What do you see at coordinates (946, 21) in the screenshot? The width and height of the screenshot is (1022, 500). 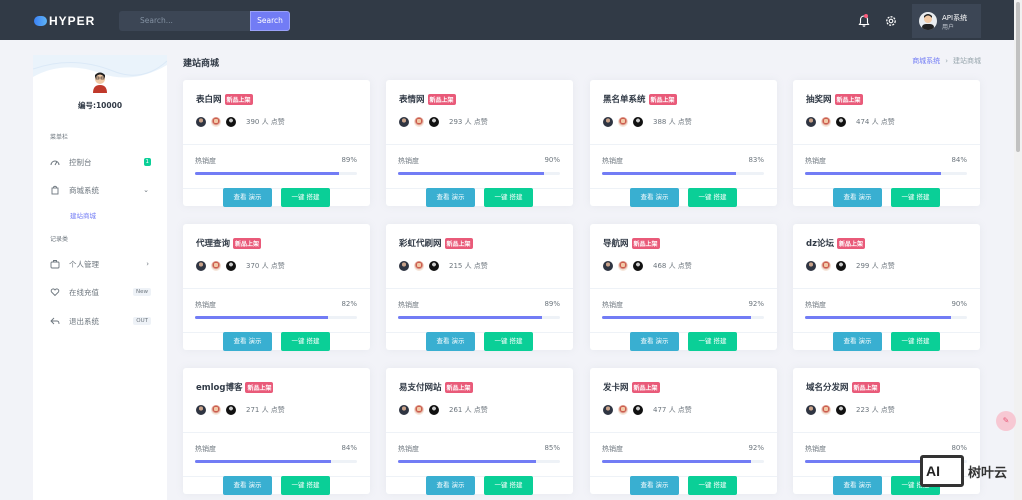 I see `user-menu: API系统 用户` at bounding box center [946, 21].